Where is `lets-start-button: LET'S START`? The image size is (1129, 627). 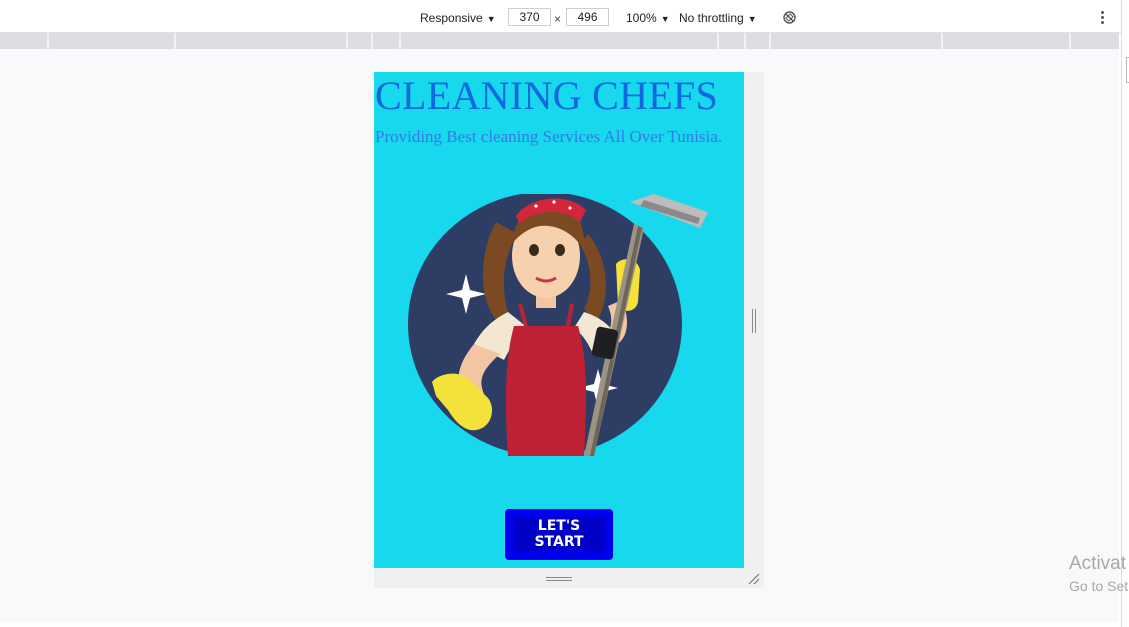 lets-start-button: LET'S START is located at coordinates (559, 534).